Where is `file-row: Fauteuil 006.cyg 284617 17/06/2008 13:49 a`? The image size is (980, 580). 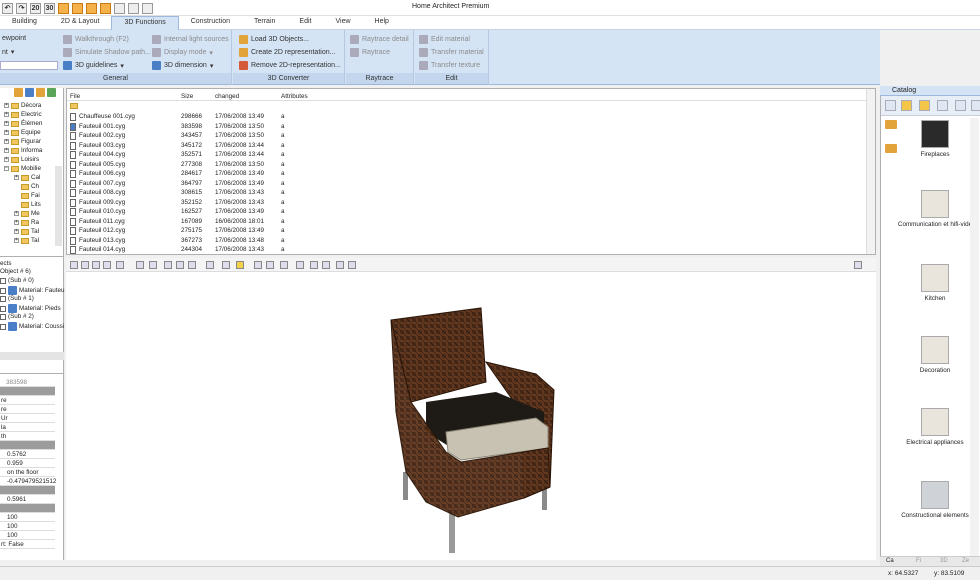 file-row: Fauteuil 006.cyg 284617 17/06/2008 13:49 a is located at coordinates (467, 174).